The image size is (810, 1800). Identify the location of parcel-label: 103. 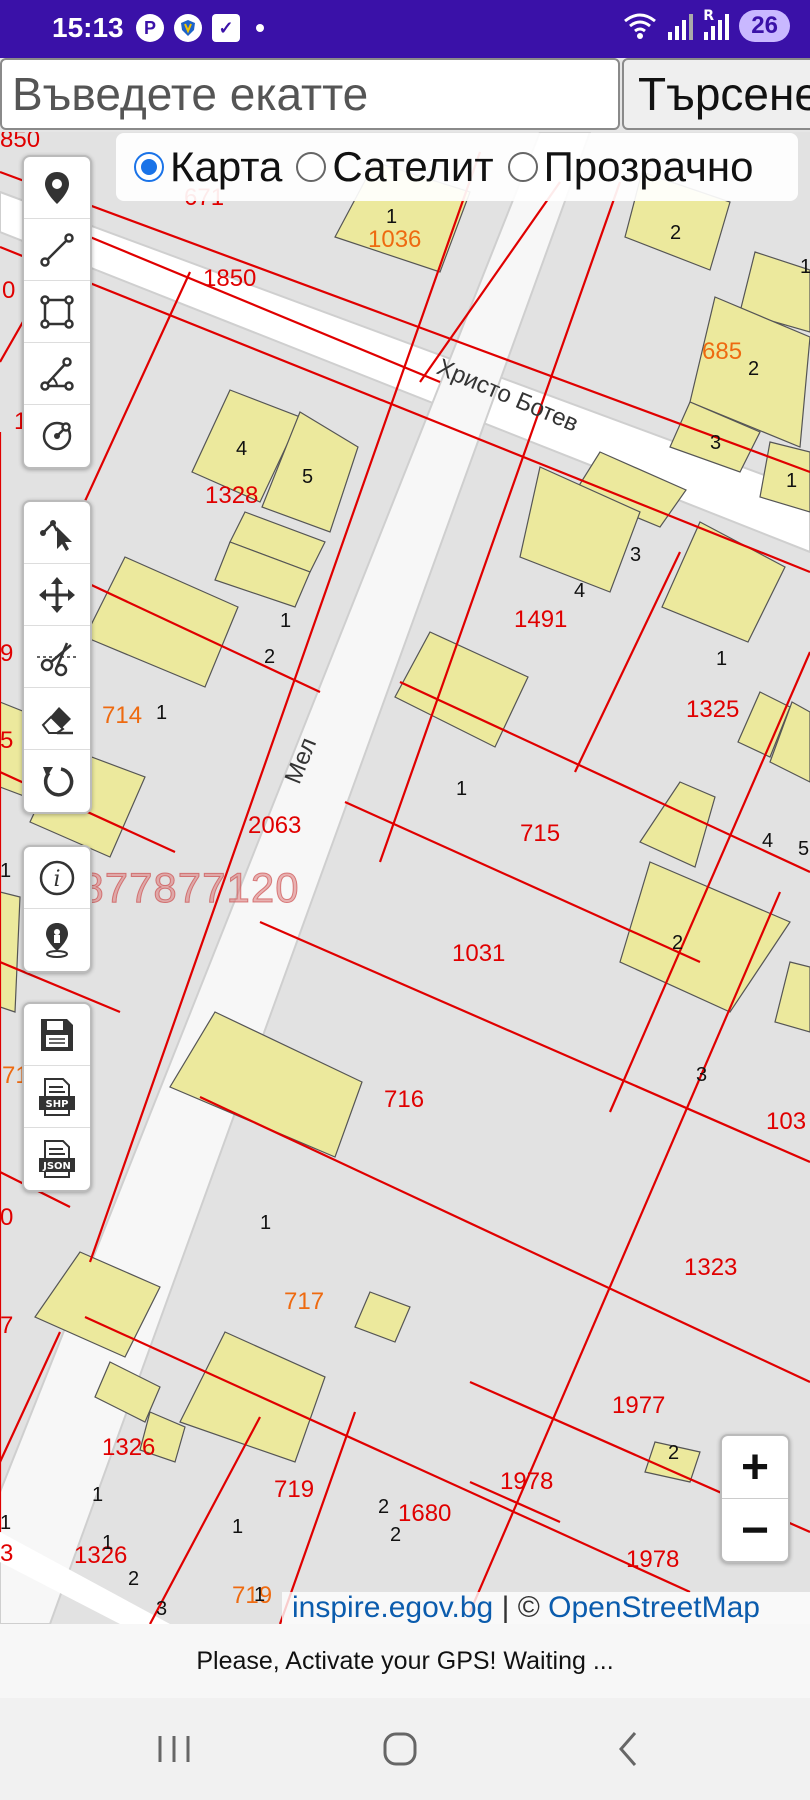
(786, 1121).